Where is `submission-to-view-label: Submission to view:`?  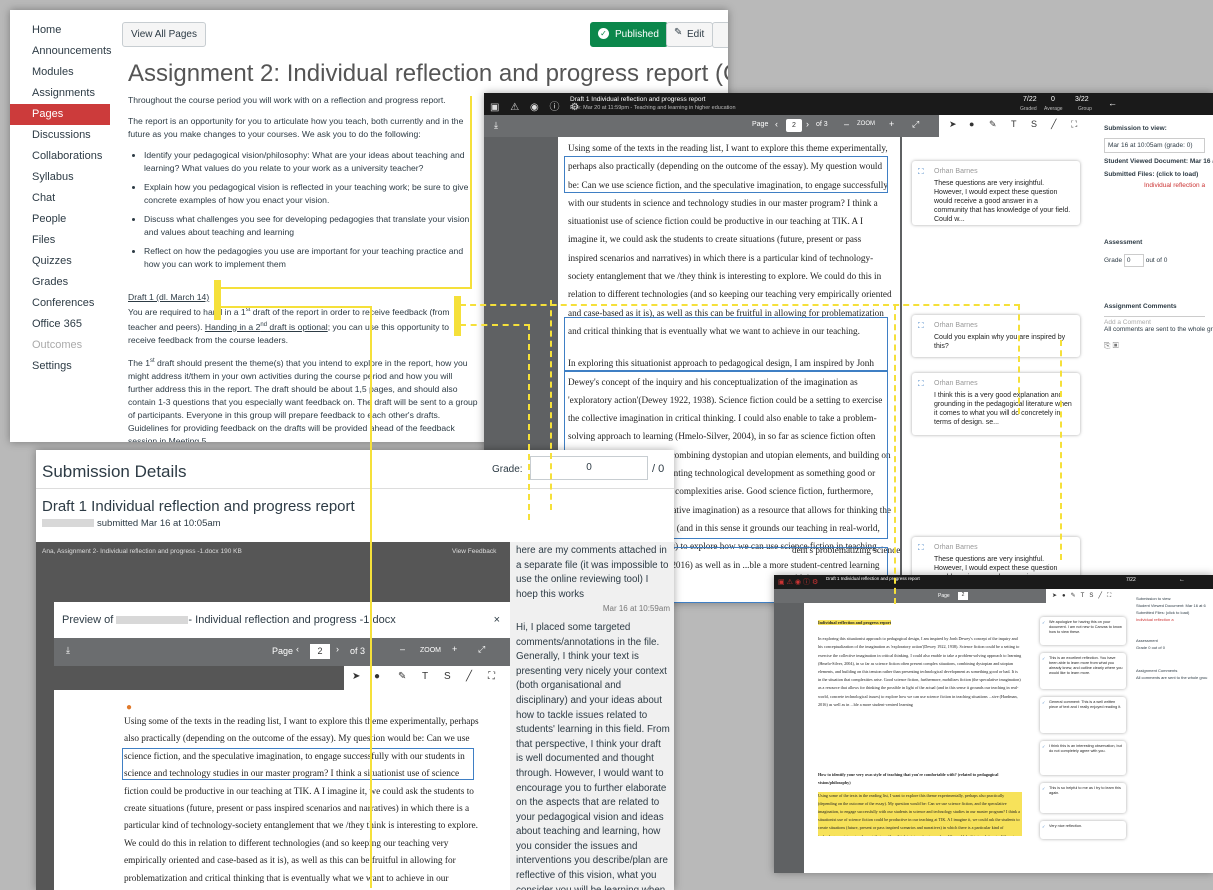
submission-to-view-label: Submission to view: is located at coordinates (1135, 128).